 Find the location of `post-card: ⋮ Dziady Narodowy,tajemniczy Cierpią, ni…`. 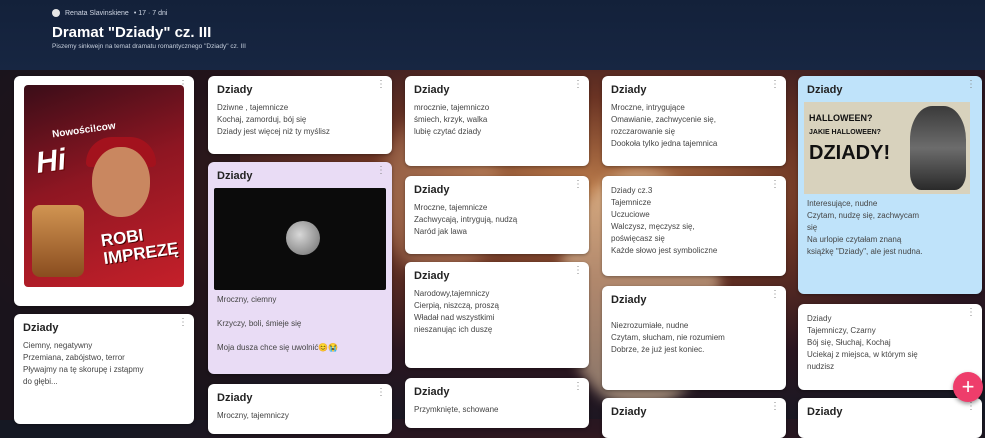

post-card: ⋮ Dziady Narodowy,tajemniczy Cierpią, ni… is located at coordinates (497, 315).